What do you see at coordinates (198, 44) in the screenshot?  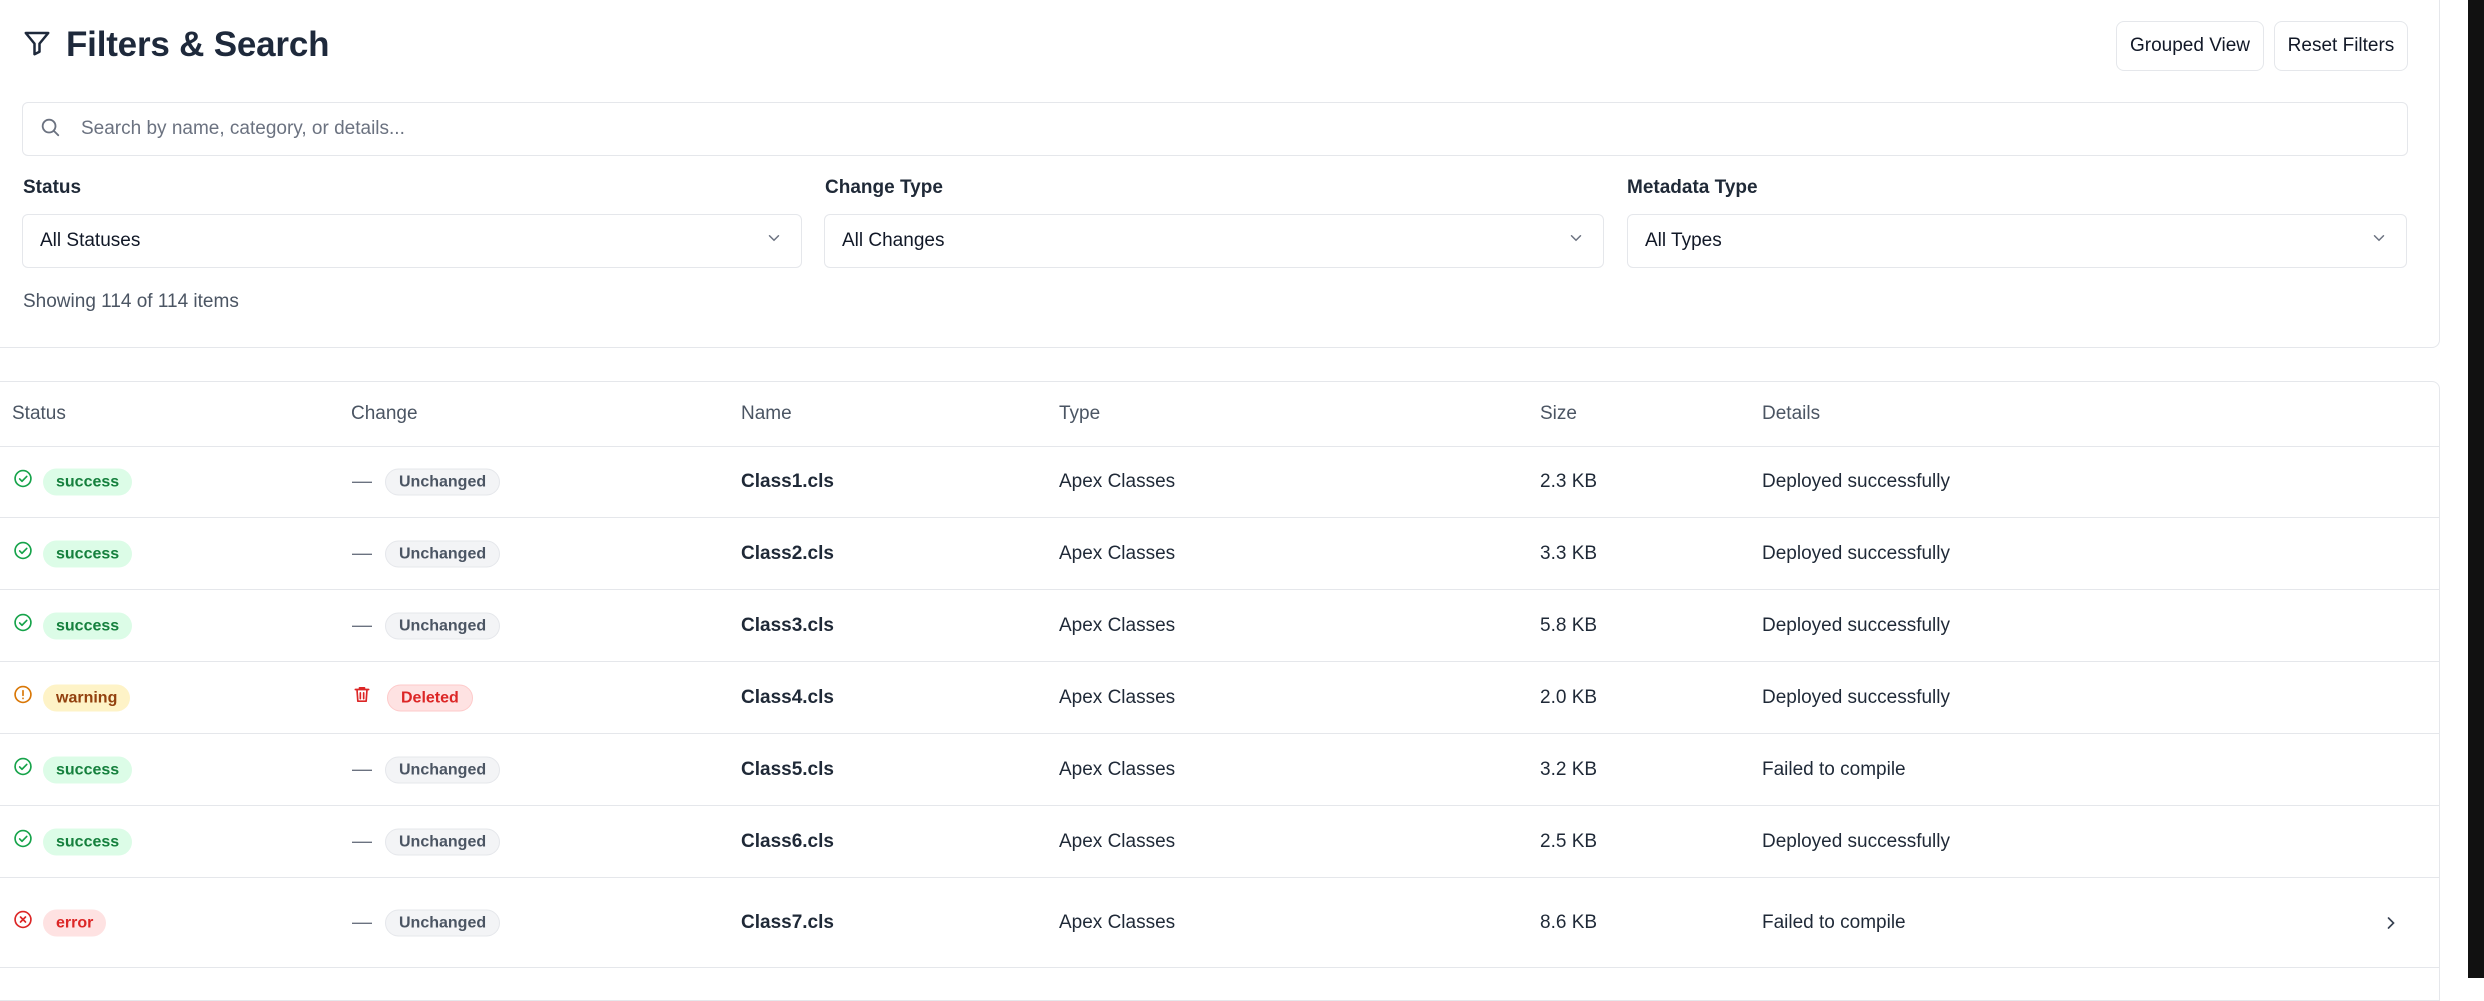 I see `page-title: Filters & Search` at bounding box center [198, 44].